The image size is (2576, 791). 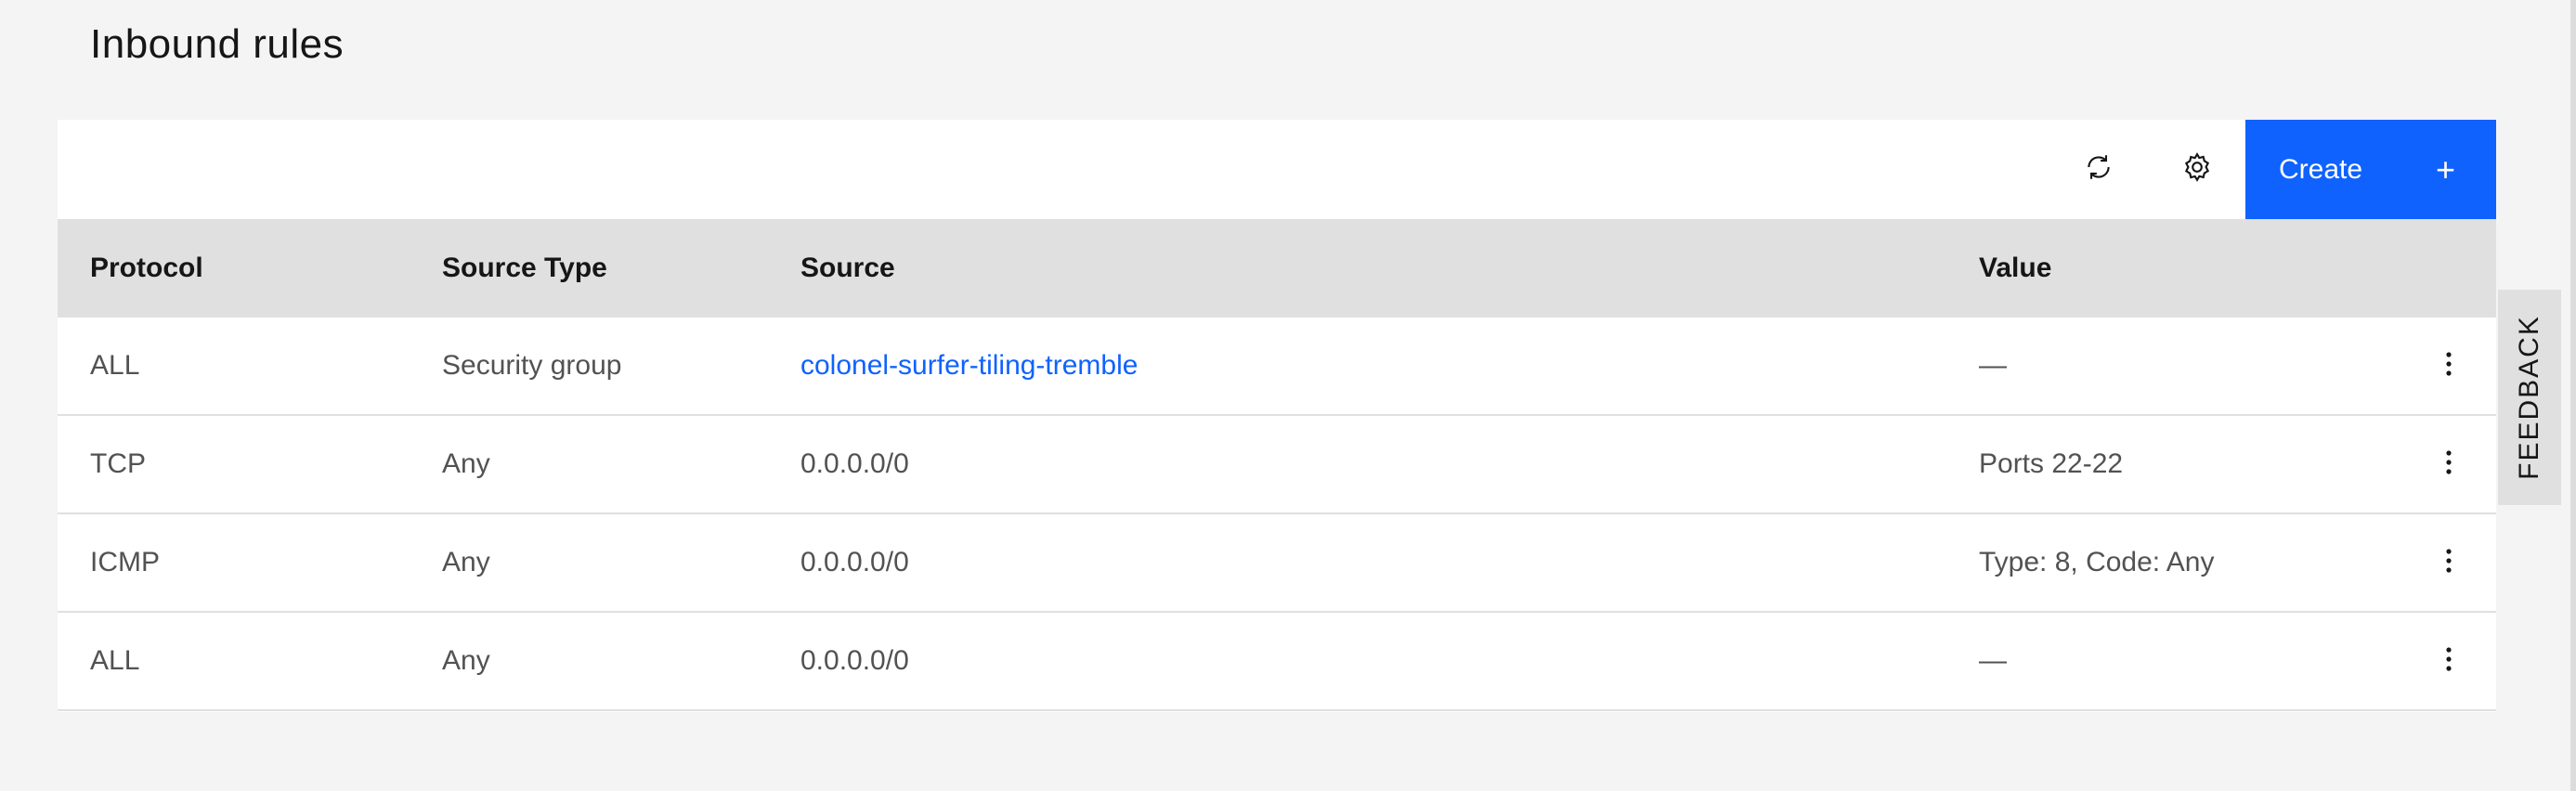 I want to click on gear-icon, so click(x=2197, y=170).